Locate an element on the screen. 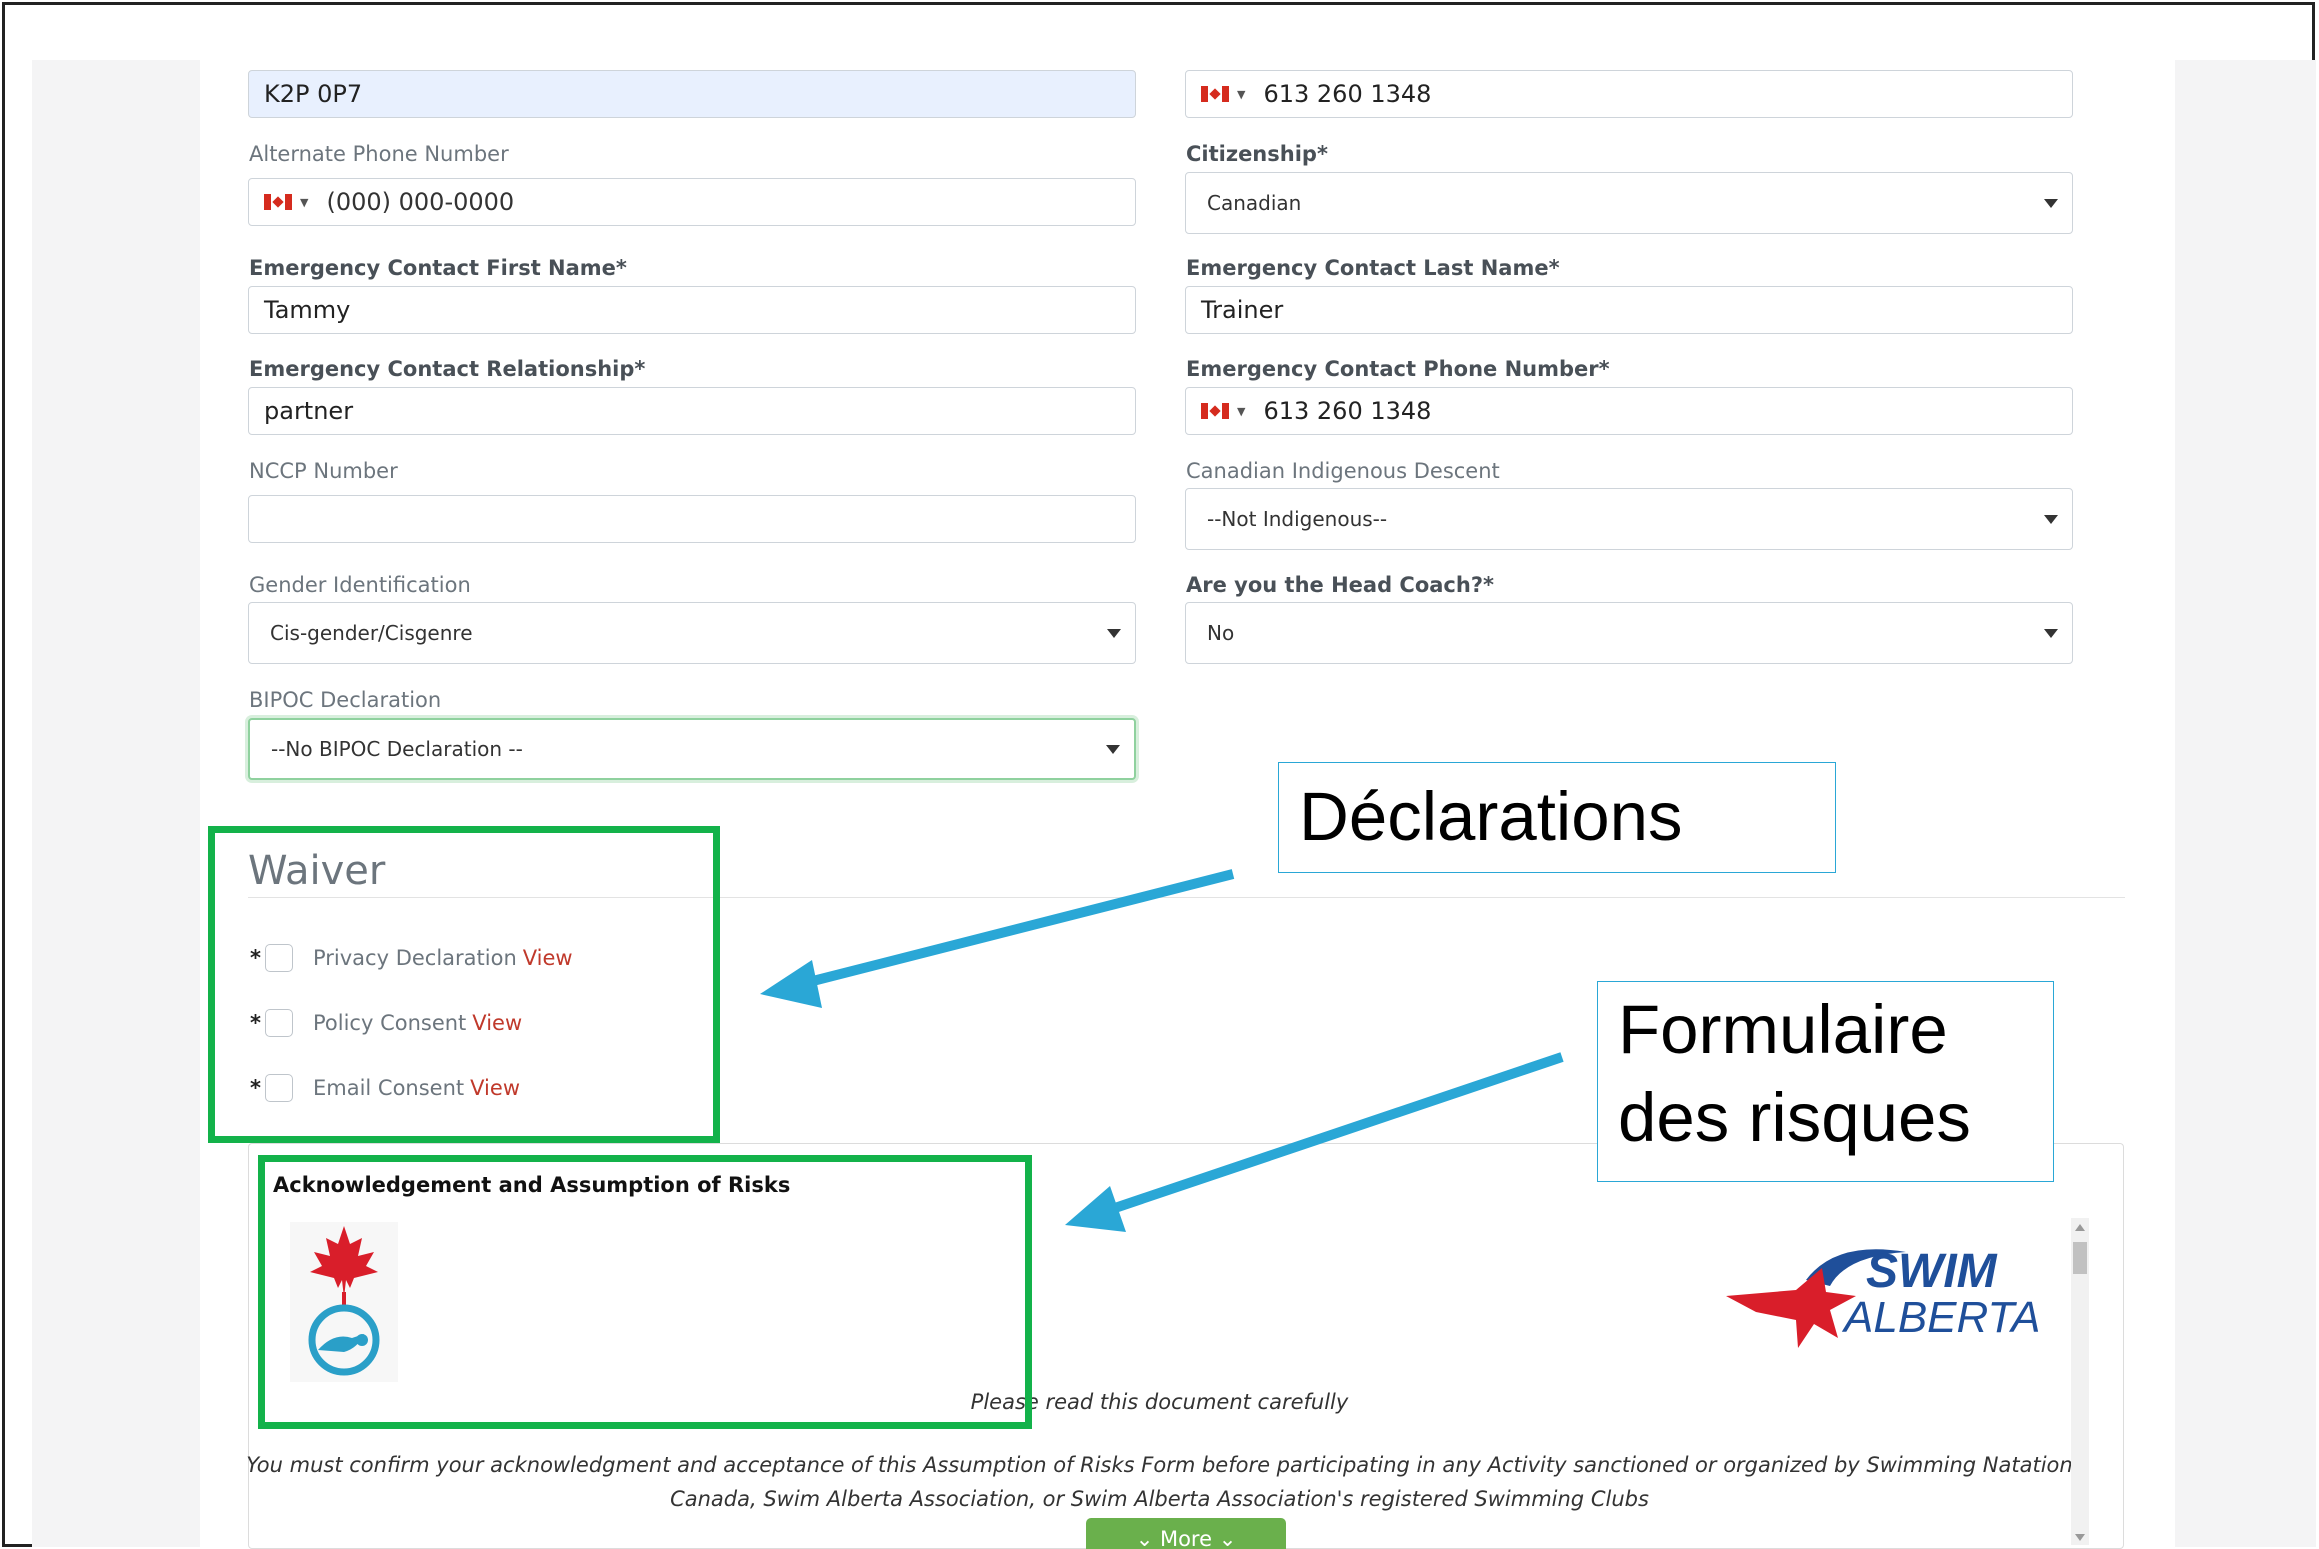  risk-form-callout: Formulaire des risques is located at coordinates (1825, 1081).